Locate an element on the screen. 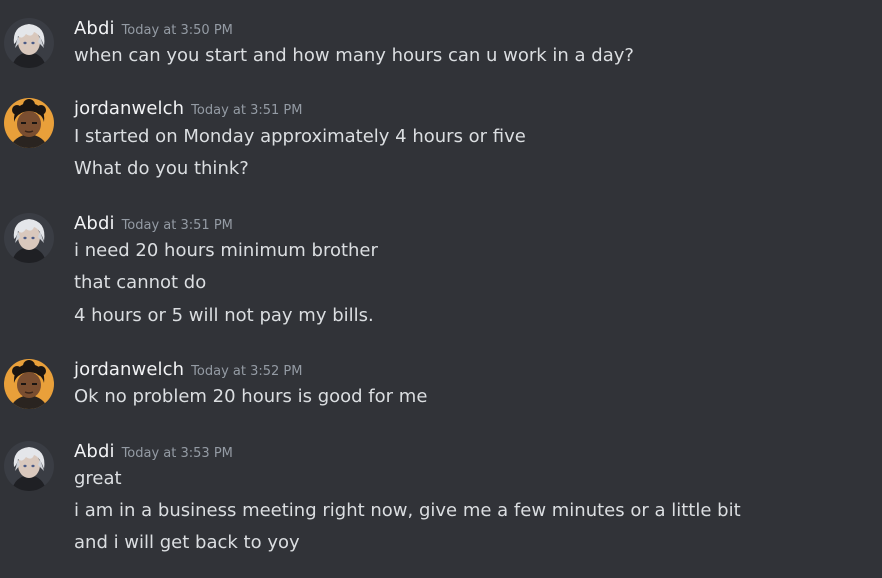 This screenshot has width=882, height=578. message-text: and i will get back to yoy is located at coordinates (187, 542).